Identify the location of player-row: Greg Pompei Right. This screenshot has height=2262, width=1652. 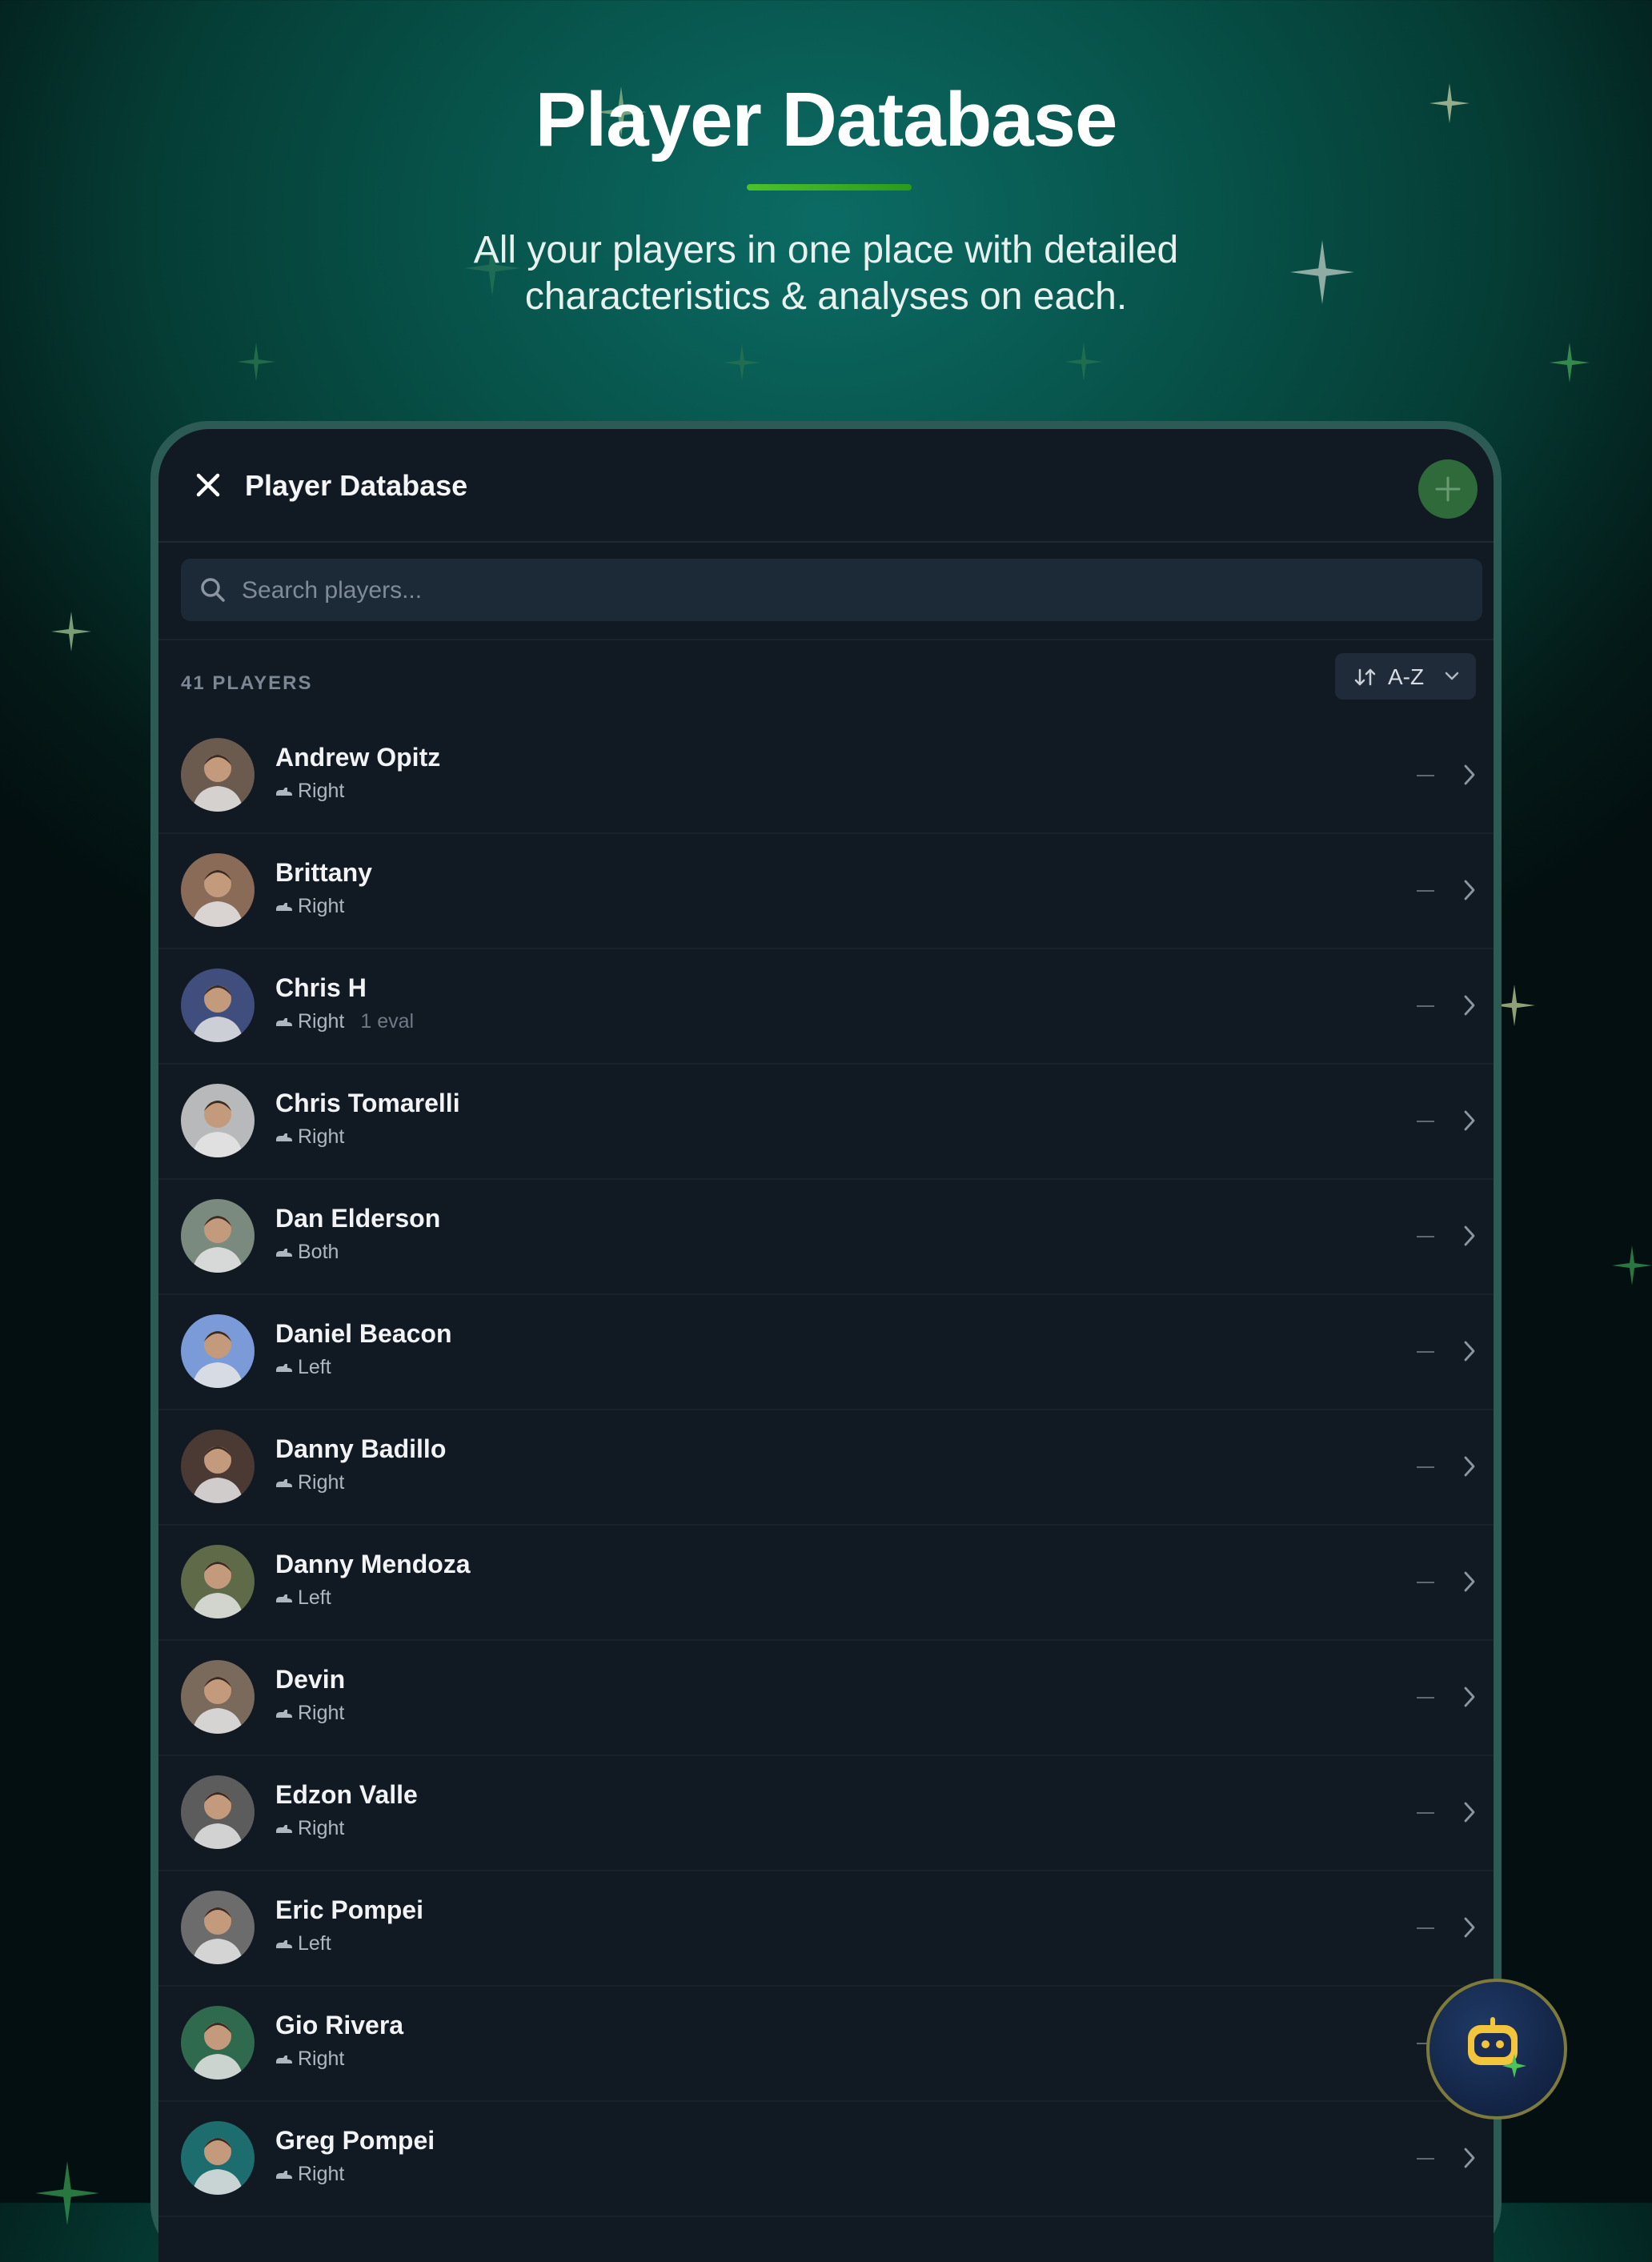
(826, 2160).